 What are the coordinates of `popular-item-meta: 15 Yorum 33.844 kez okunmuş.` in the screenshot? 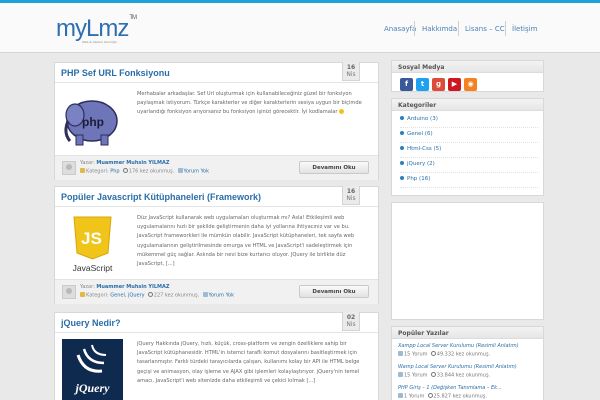 It's located at (468, 375).